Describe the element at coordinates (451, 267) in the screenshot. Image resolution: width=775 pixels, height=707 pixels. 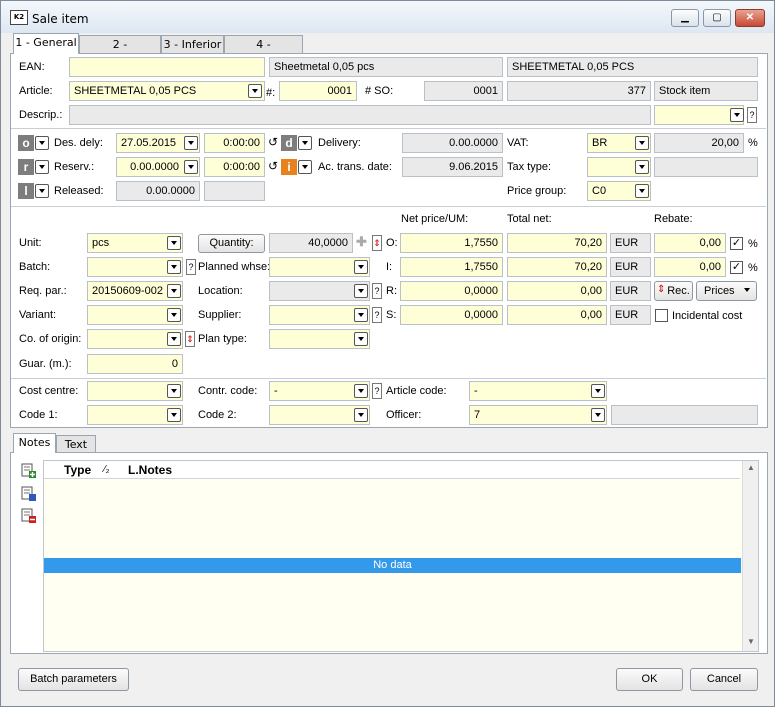
I see `net-price-i-input: 1,7550` at that location.